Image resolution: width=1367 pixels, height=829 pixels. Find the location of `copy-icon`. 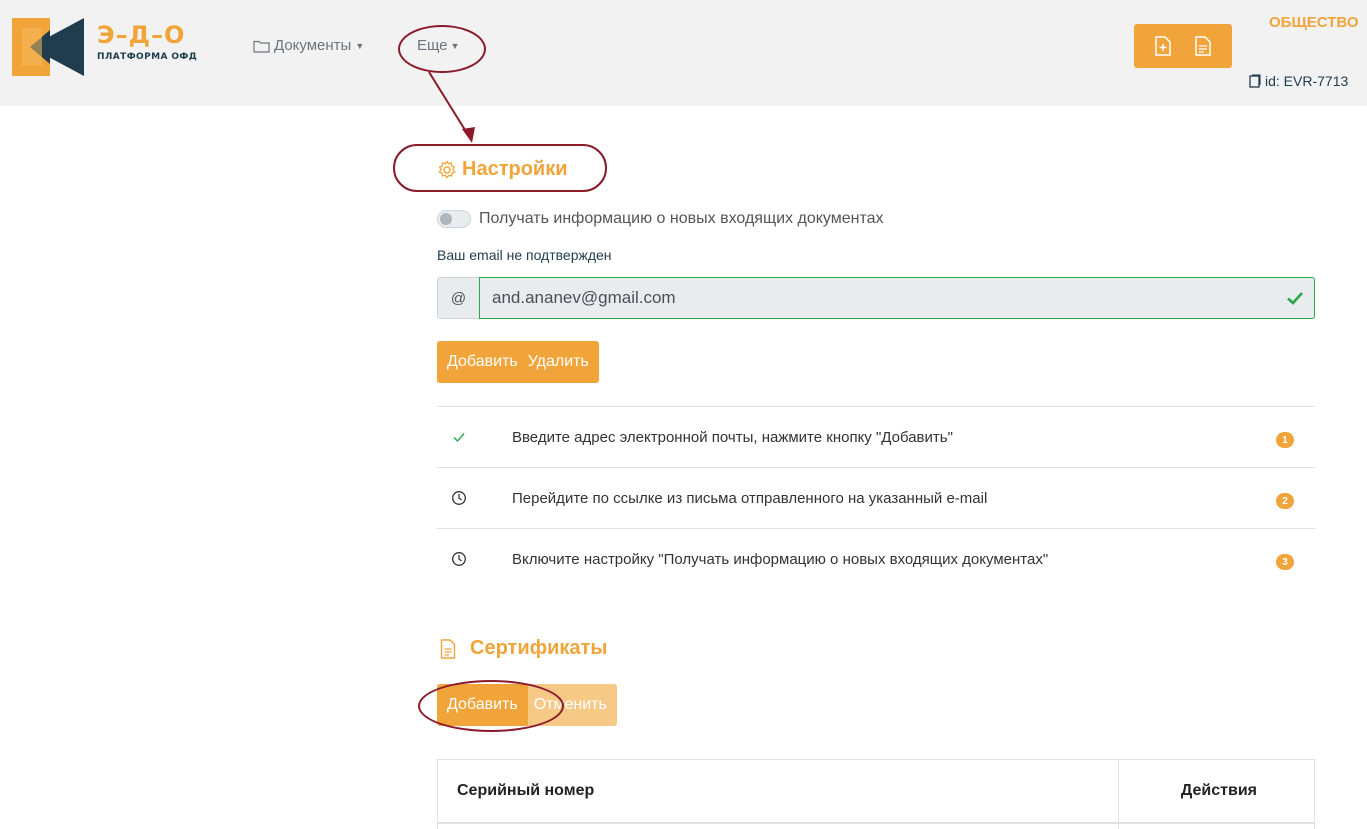

copy-icon is located at coordinates (1255, 81).